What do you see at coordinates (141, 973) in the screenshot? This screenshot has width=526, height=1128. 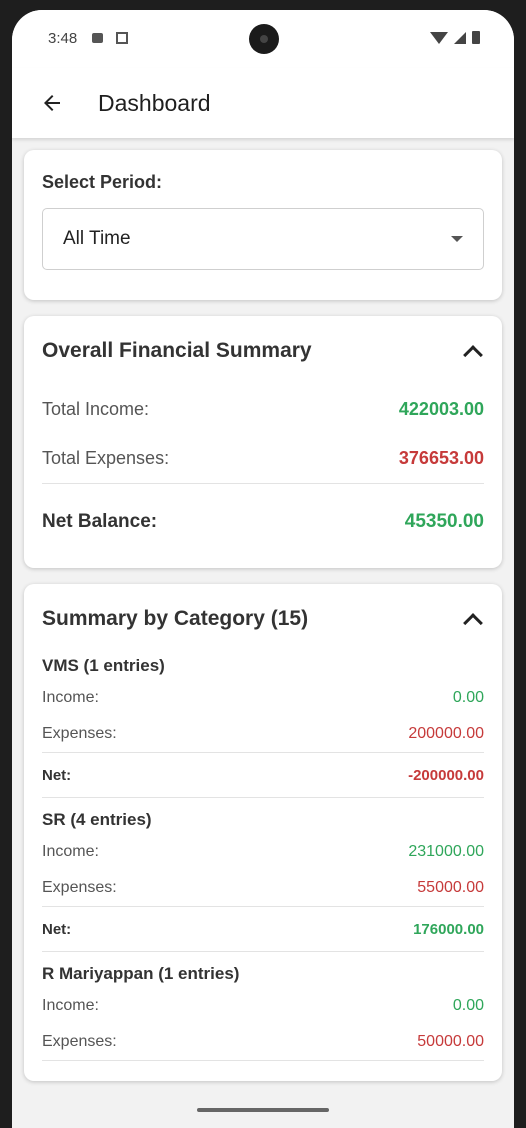 I see `category-name: R Mariyappan (1 entries)` at bounding box center [141, 973].